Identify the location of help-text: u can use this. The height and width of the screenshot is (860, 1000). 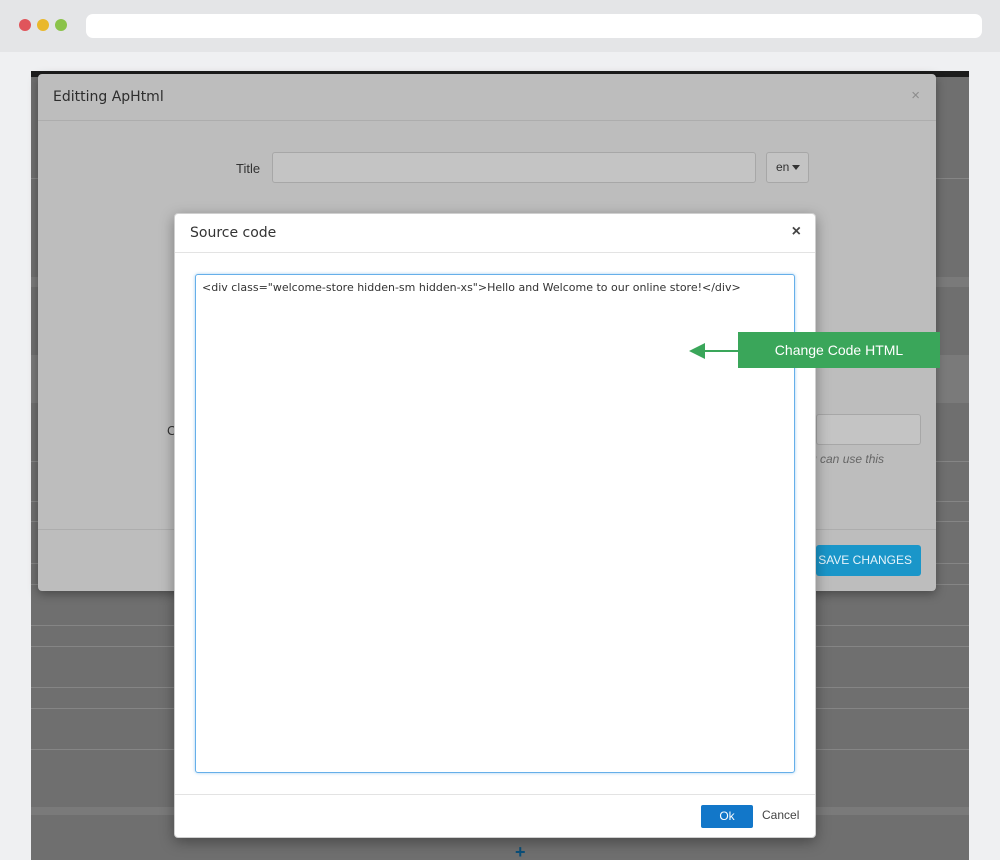
(847, 459).